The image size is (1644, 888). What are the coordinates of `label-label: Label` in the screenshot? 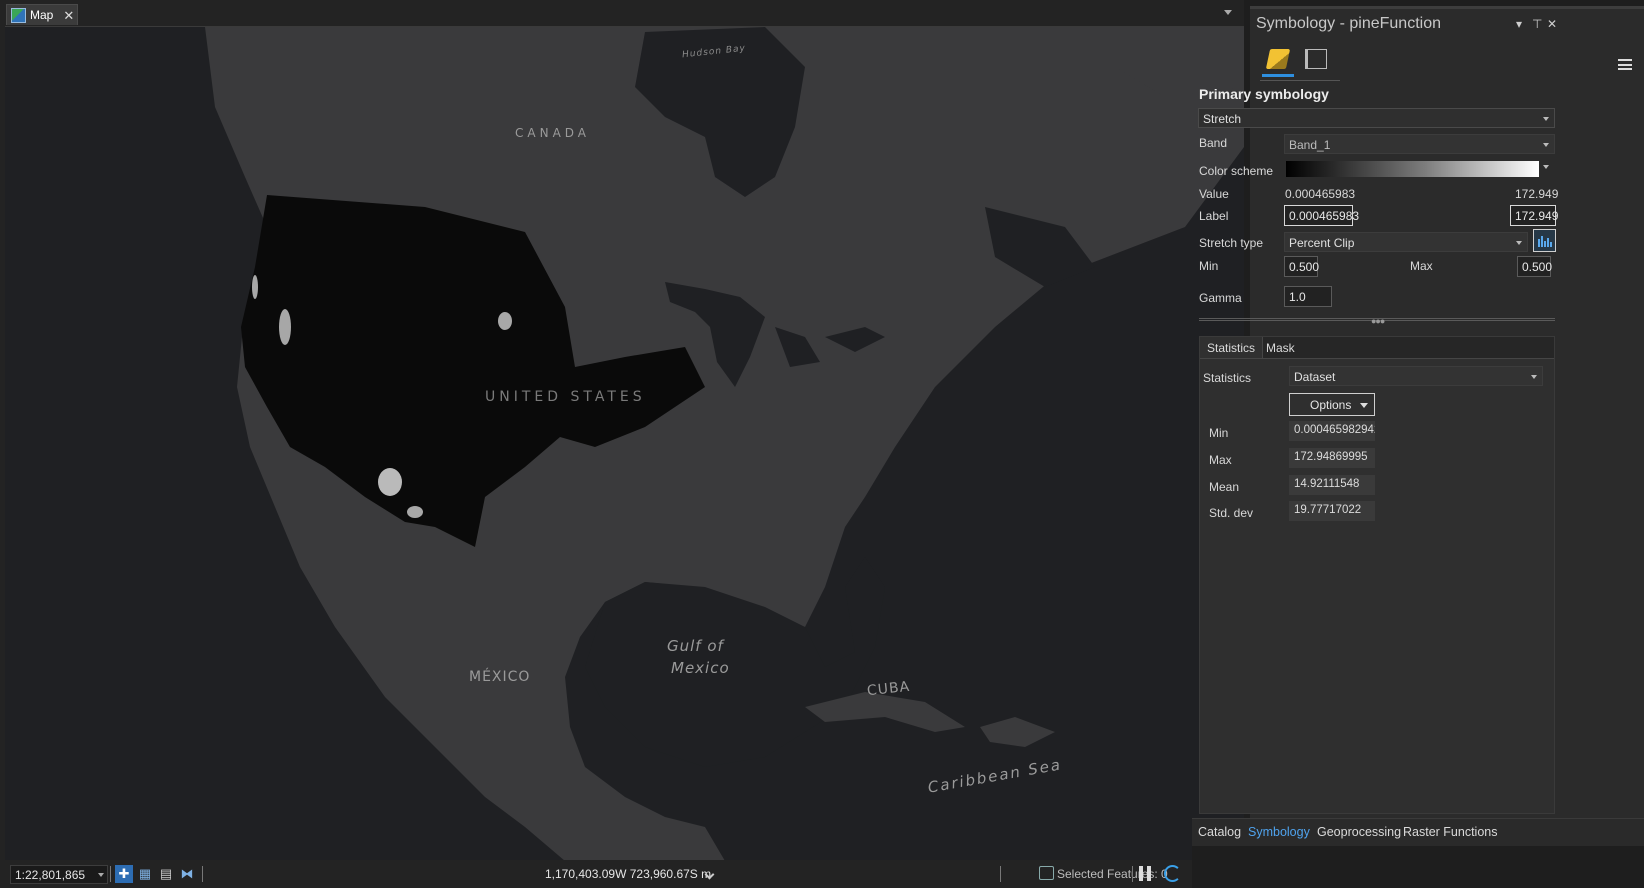 It's located at (1214, 216).